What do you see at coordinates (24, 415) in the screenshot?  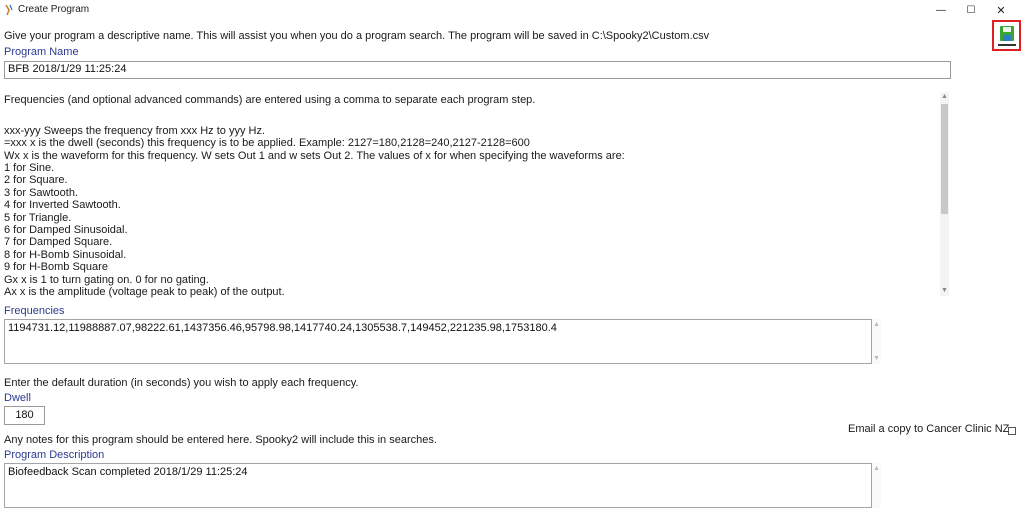 I see `dwell-input: 180` at bounding box center [24, 415].